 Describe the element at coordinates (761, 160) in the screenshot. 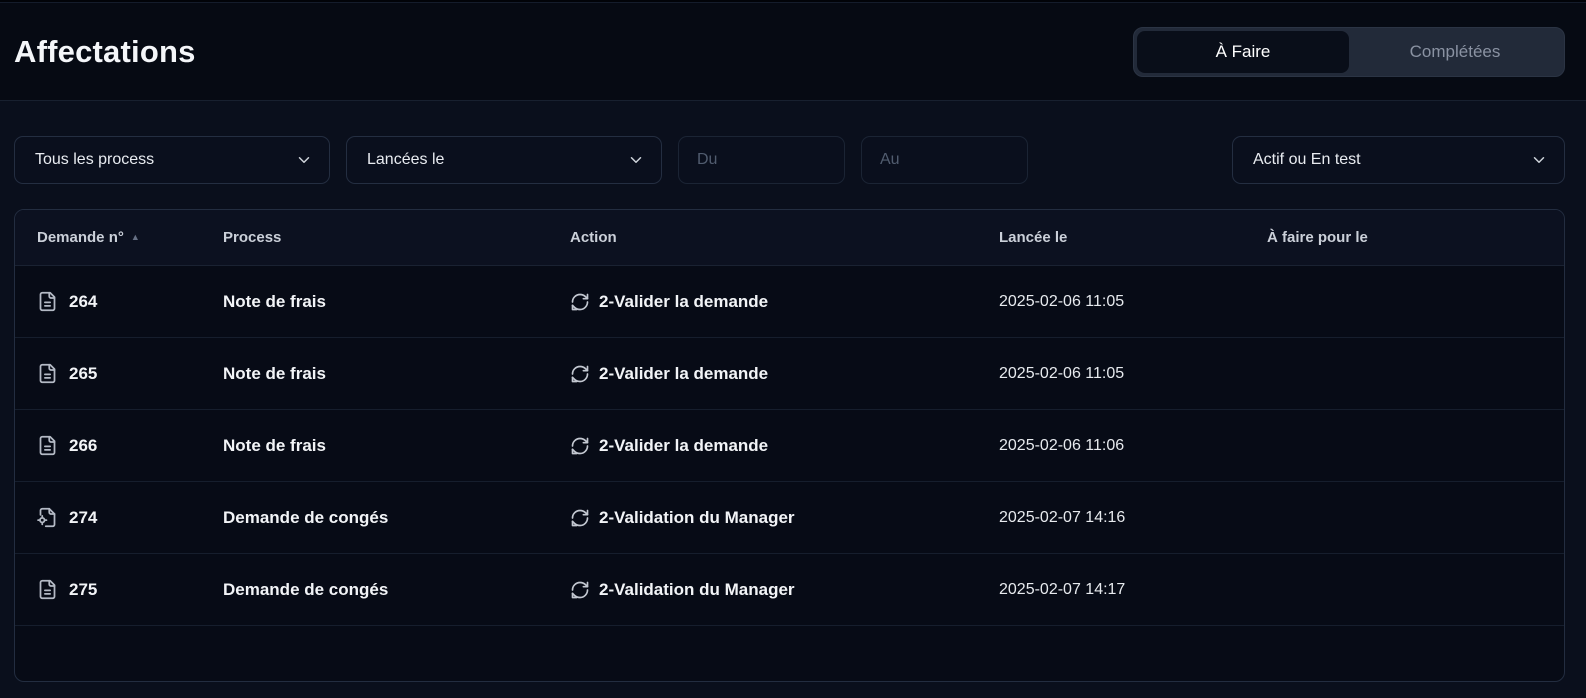

I see `date-from-input` at that location.